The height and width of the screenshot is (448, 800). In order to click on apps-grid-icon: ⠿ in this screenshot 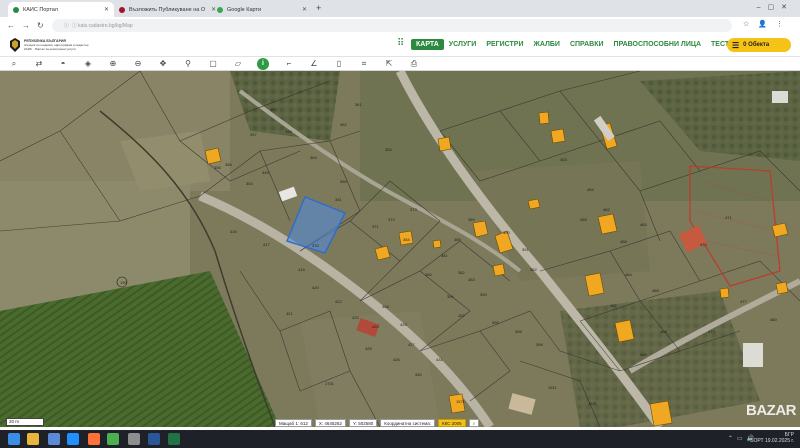, I will do `click(400, 44)`.